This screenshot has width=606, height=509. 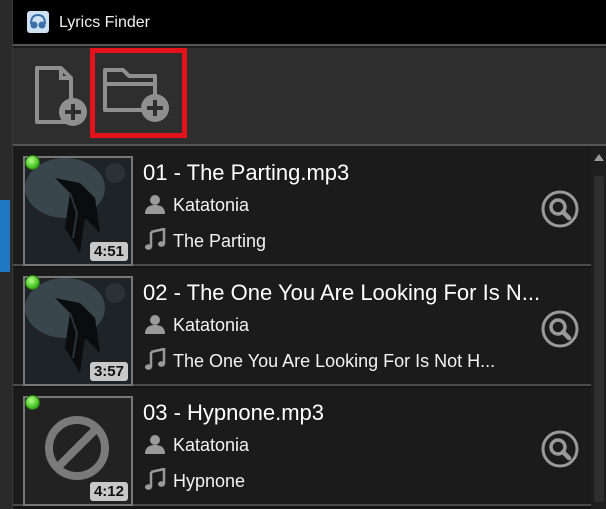 What do you see at coordinates (108, 491) in the screenshot?
I see `track-duration: 4:12` at bounding box center [108, 491].